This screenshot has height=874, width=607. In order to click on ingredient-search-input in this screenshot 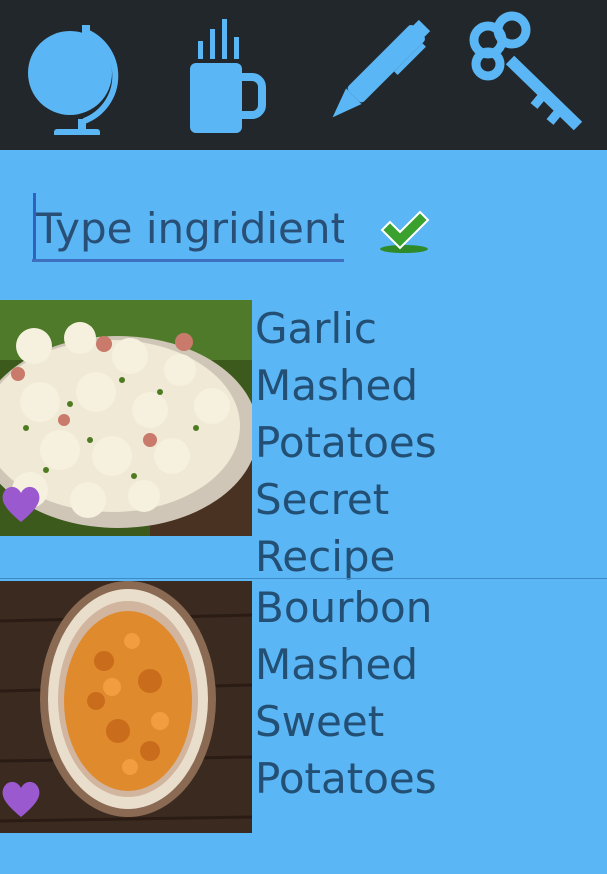, I will do `click(188, 230)`.